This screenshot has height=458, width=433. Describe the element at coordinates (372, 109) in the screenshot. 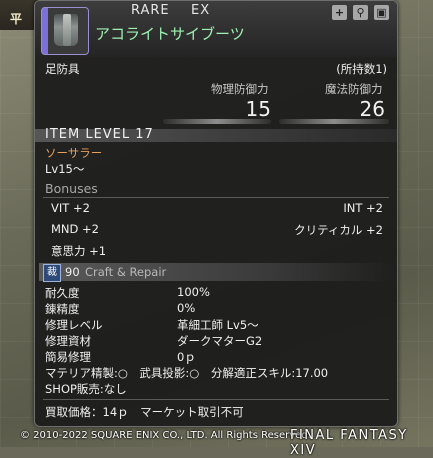

I see `magic-defense-value: 26` at that location.